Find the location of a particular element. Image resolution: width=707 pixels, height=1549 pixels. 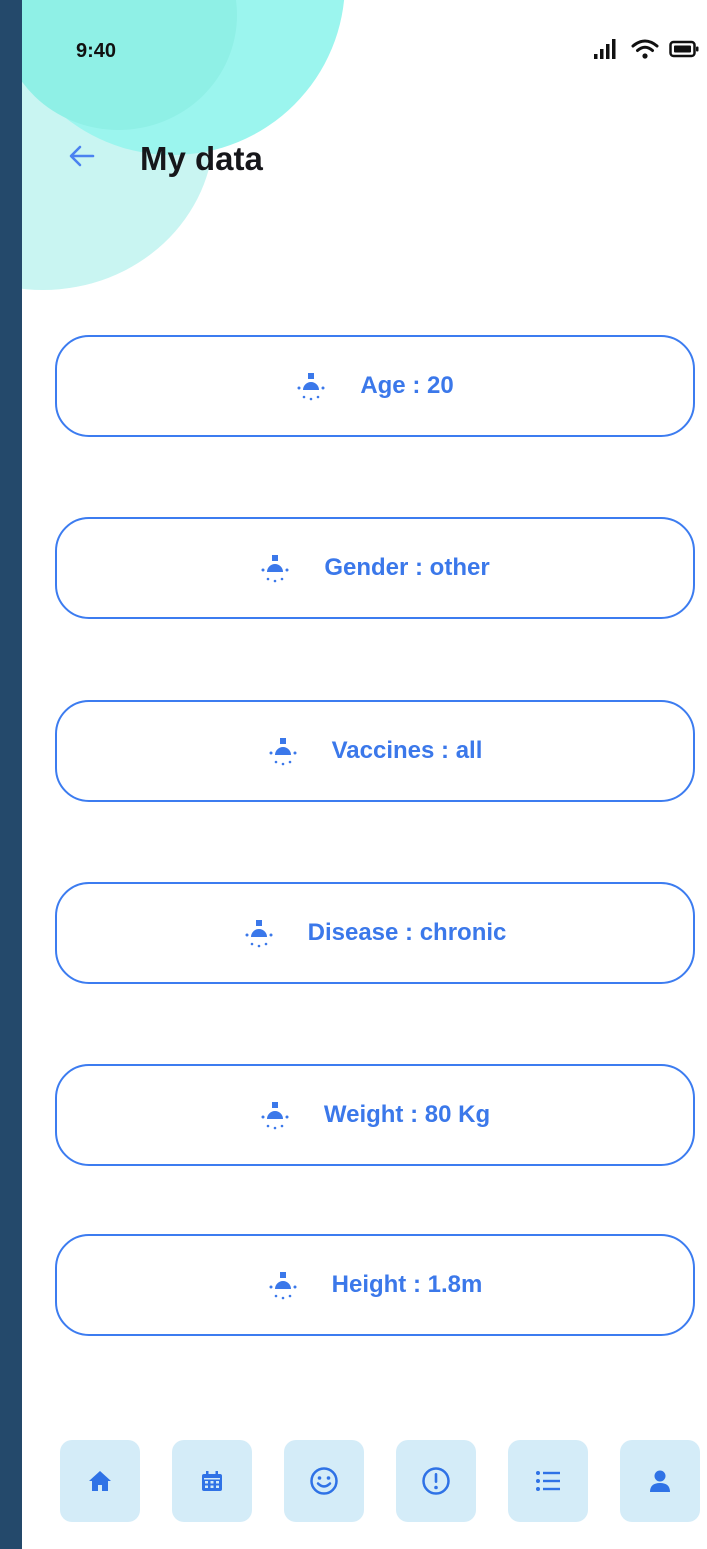

data-card-height: Height : 1.8m is located at coordinates (375, 1285).